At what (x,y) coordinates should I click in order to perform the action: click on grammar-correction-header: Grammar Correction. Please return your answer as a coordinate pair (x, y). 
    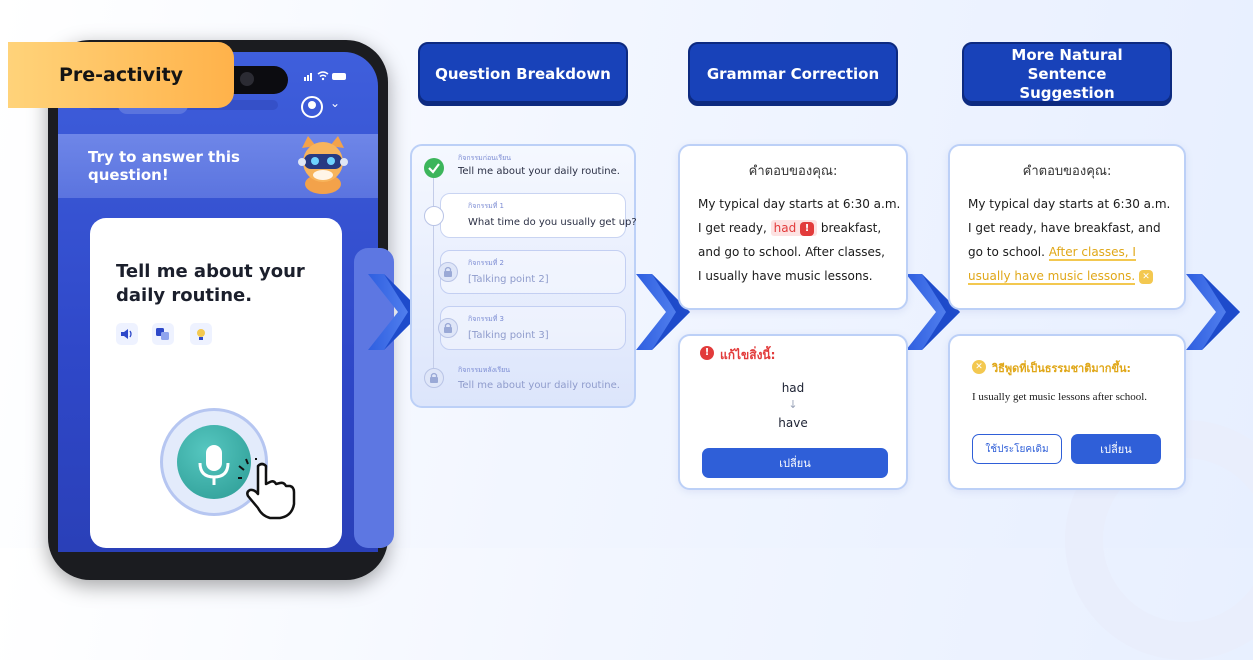
    Looking at the image, I should click on (793, 74).